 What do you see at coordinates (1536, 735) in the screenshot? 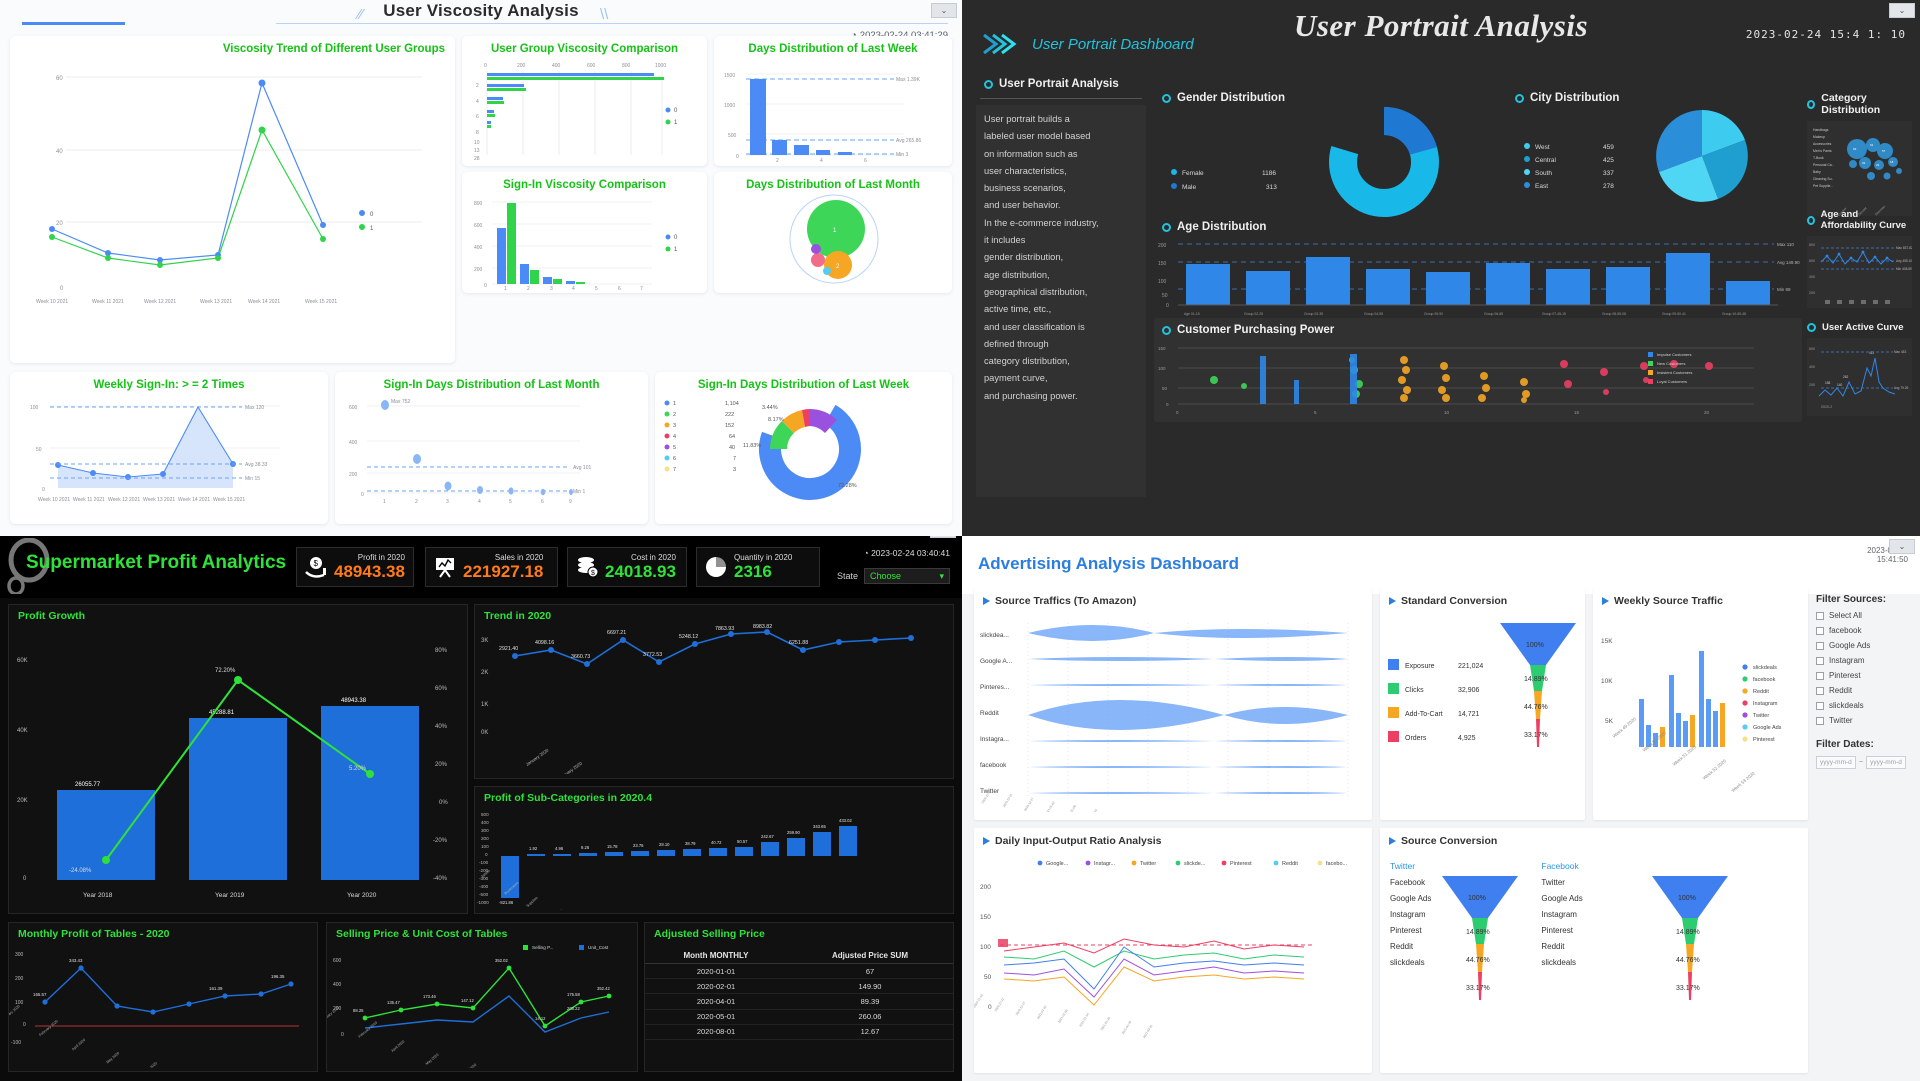
I see `svg-text: 33.17%` at bounding box center [1536, 735].